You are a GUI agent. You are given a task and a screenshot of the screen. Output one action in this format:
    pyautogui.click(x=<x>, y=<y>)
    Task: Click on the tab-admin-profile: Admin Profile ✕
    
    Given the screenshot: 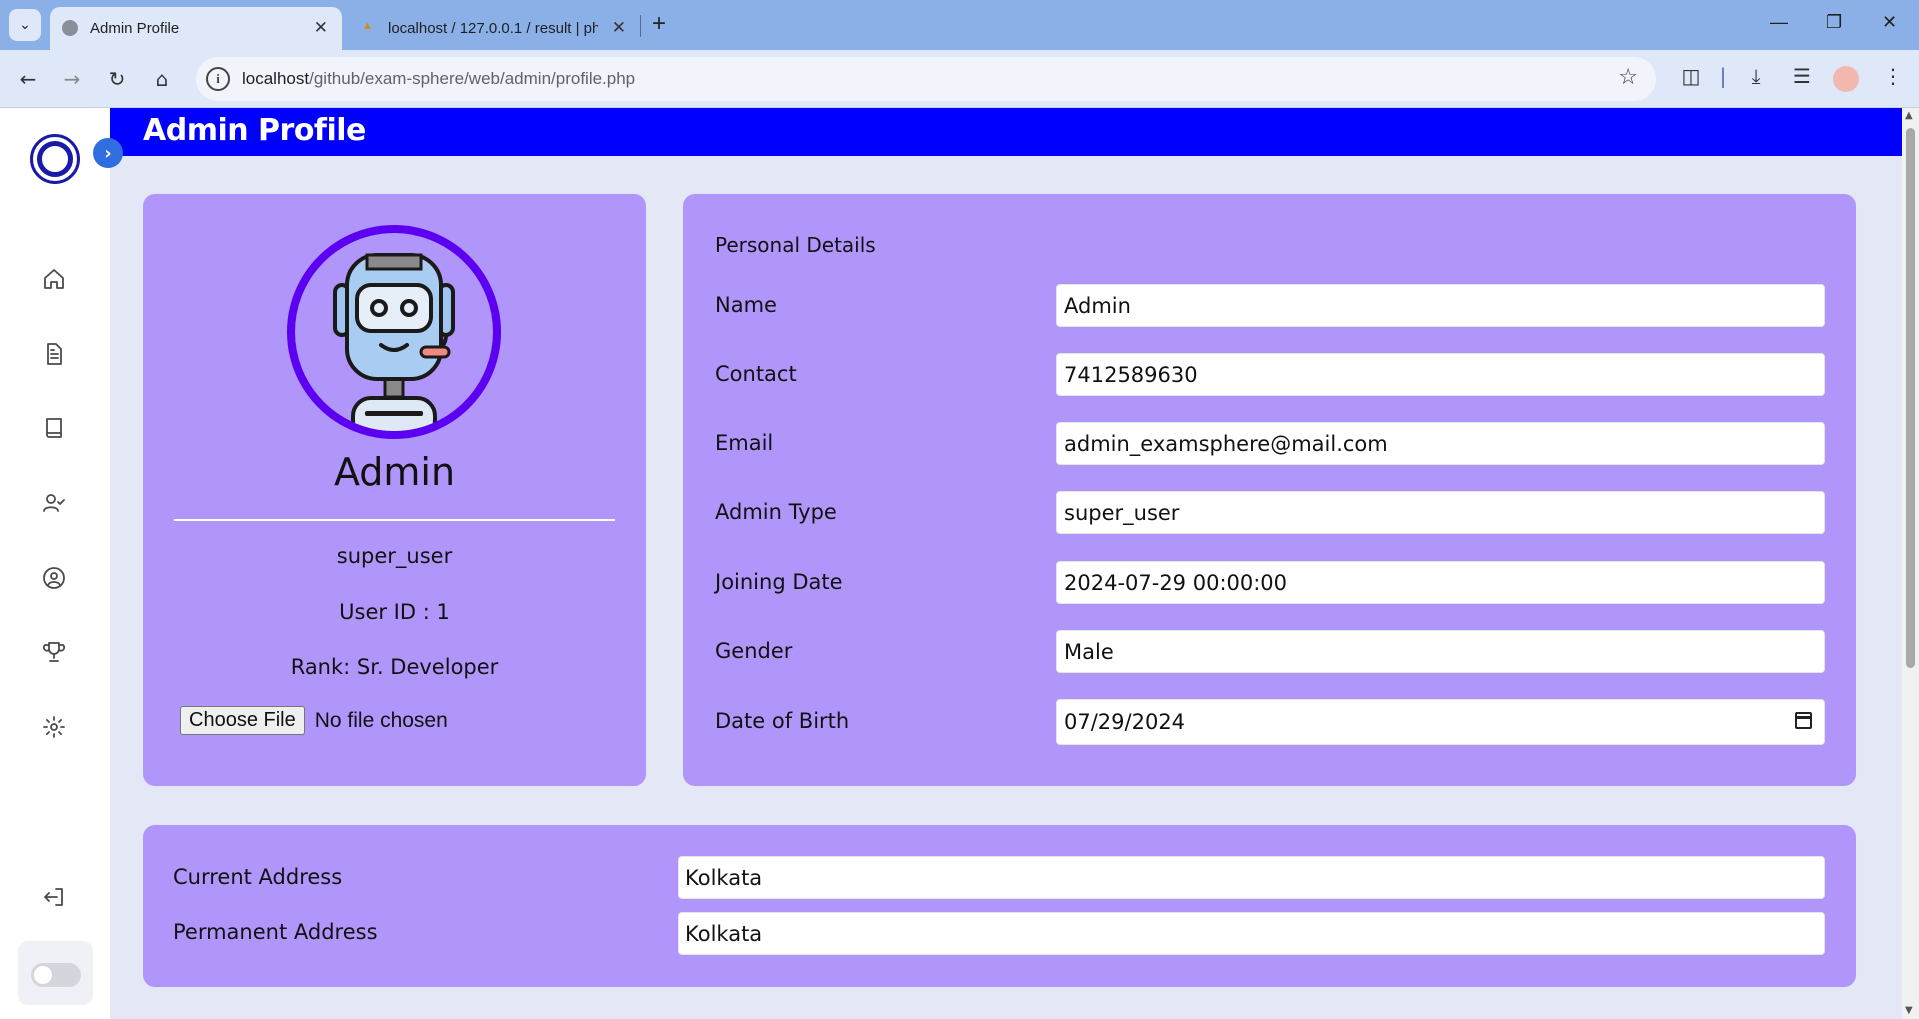 What is the action you would take?
    pyautogui.click(x=196, y=28)
    